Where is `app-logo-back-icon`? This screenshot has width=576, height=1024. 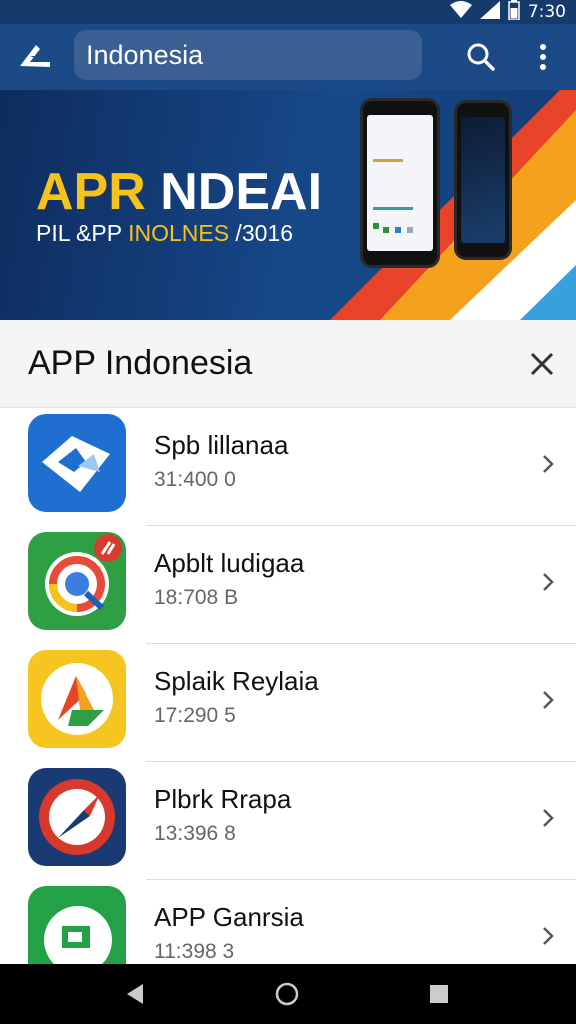 app-logo-back-icon is located at coordinates (35, 57).